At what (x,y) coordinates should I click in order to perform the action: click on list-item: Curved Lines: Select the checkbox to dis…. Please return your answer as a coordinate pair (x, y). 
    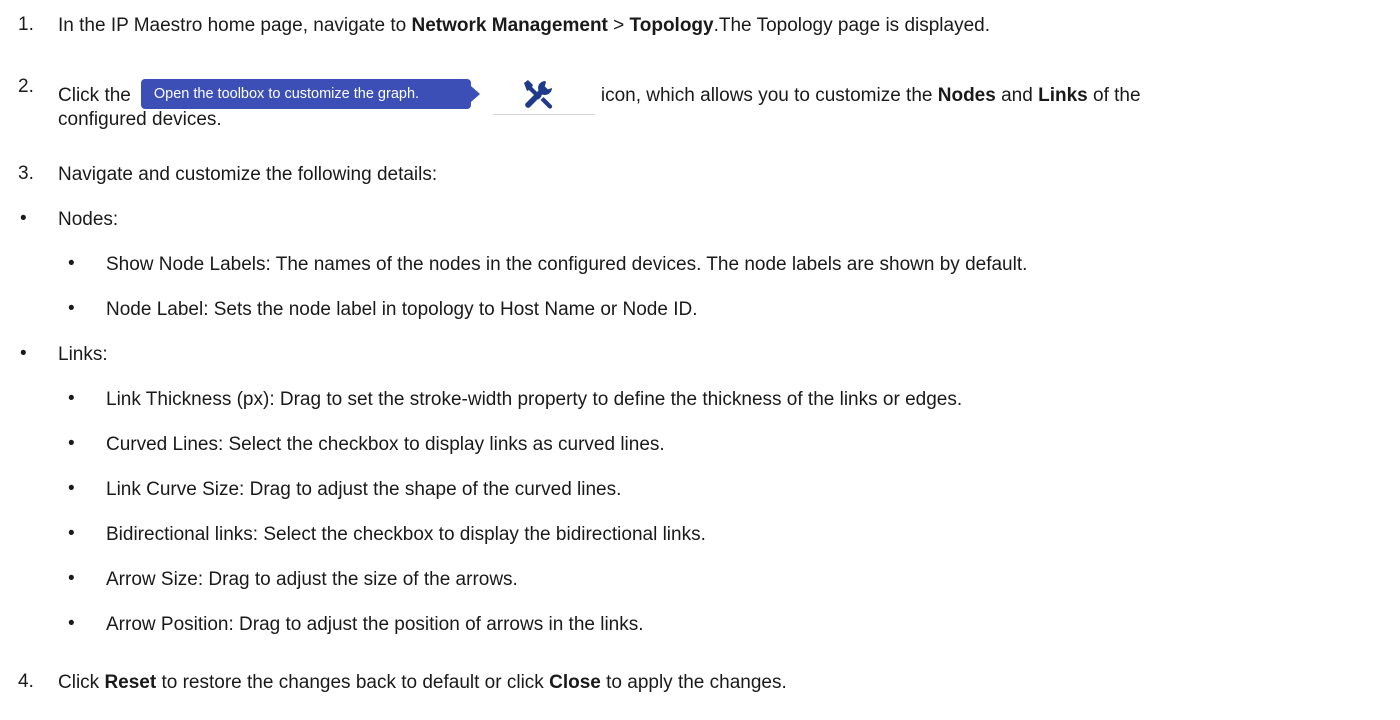
    Looking at the image, I should click on (385, 444).